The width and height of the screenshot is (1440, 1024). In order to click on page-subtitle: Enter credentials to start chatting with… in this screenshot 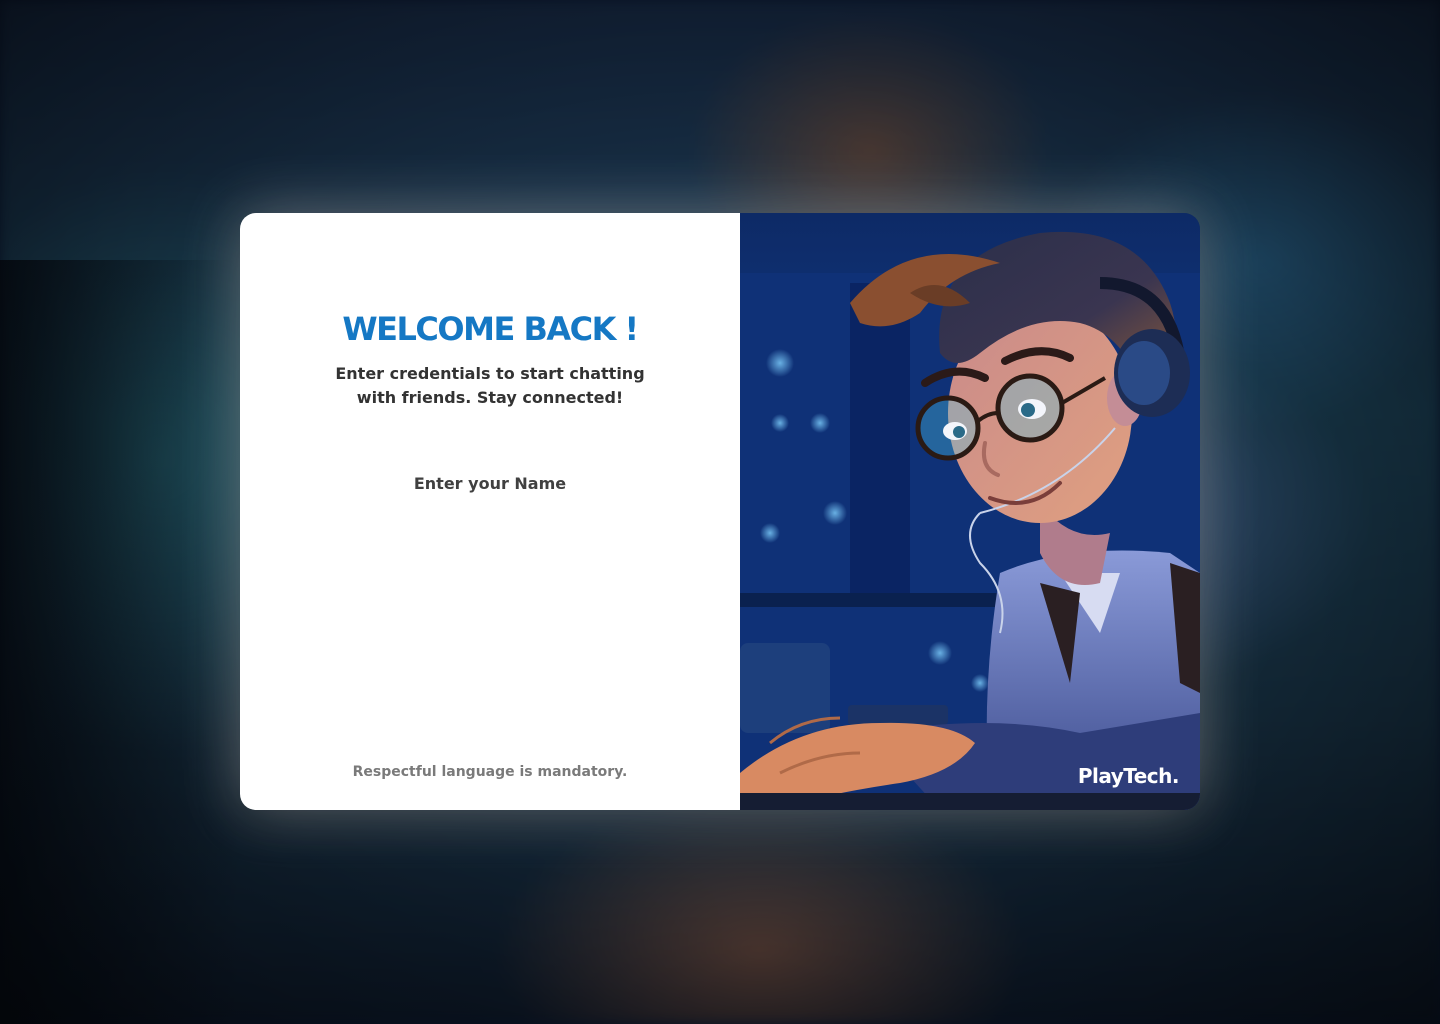, I will do `click(490, 385)`.